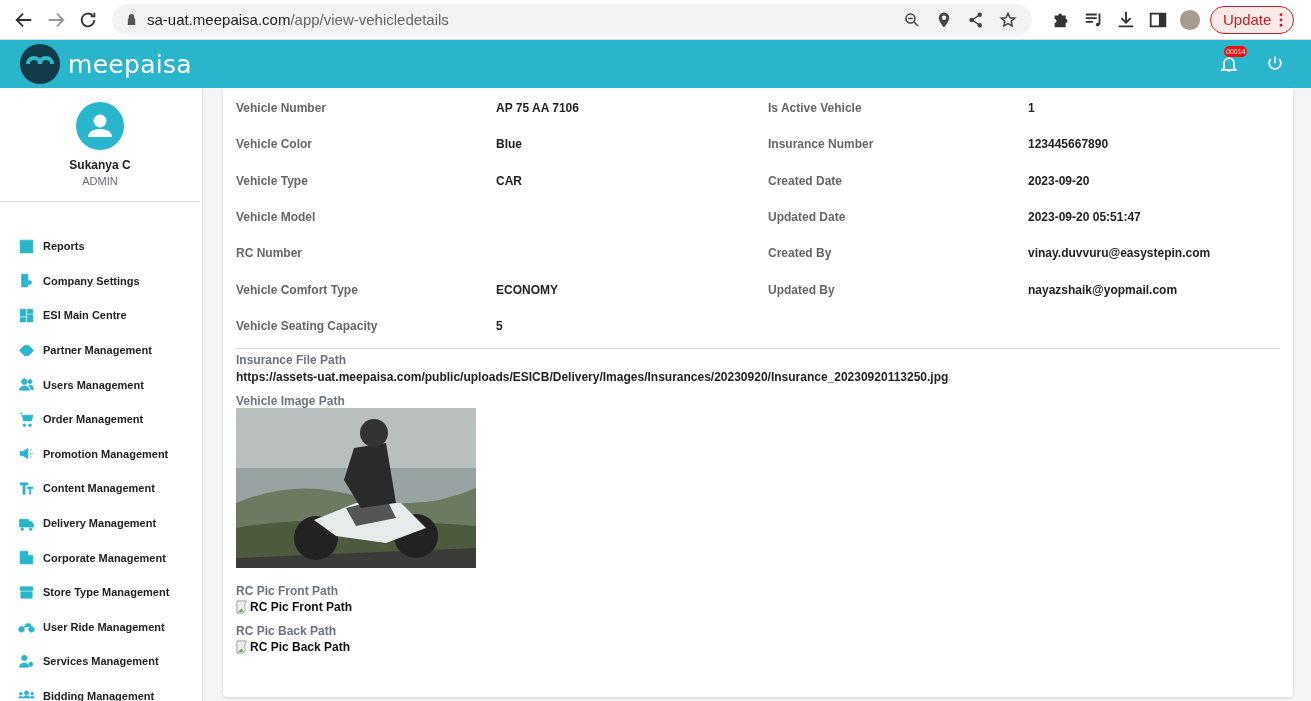 The image size is (1311, 701). Describe the element at coordinates (101, 592) in the screenshot. I see `sidebar-item: Store Type Management` at that location.